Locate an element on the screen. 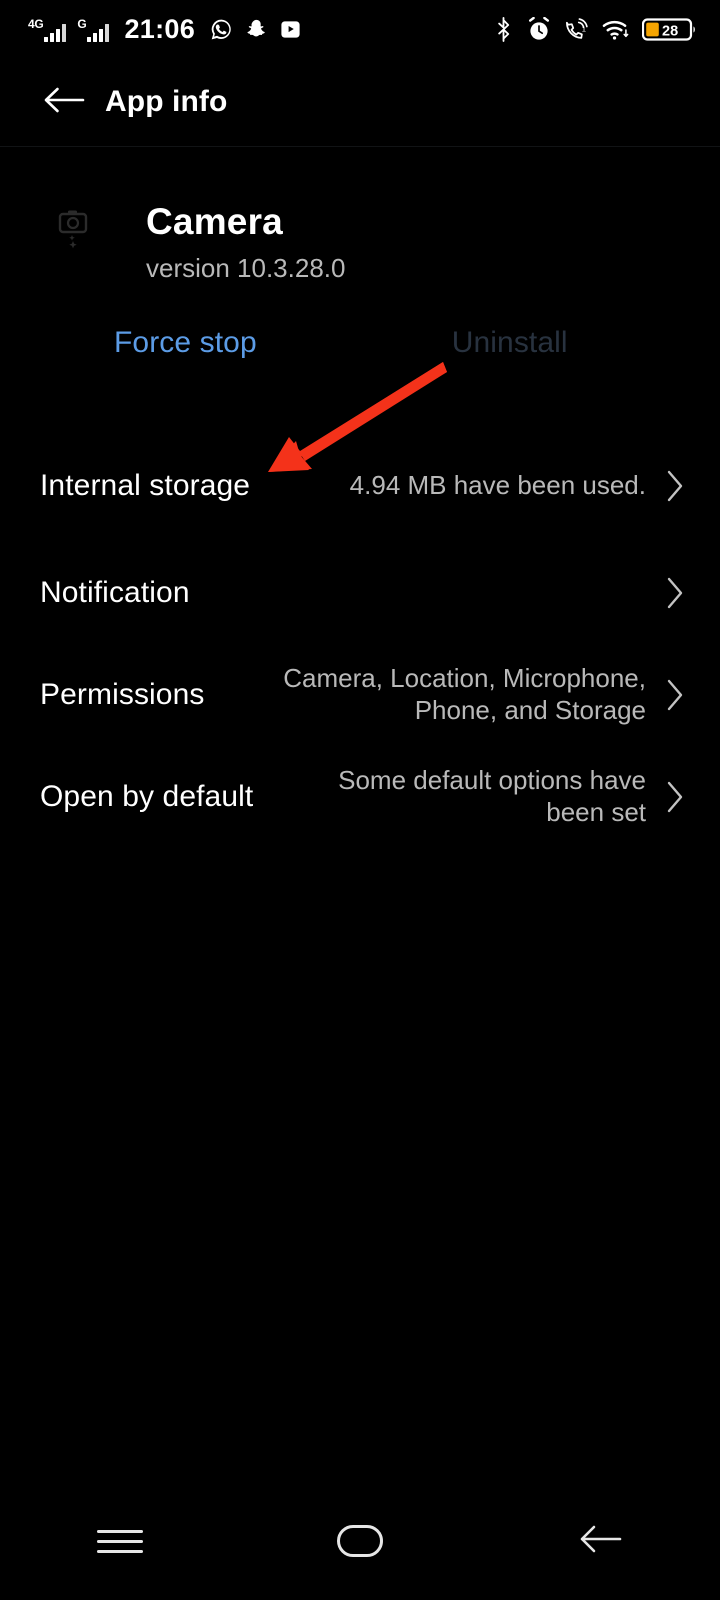 This screenshot has width=720, height=1600. status-bar-left: 4G G 21:06 is located at coordinates (165, 28).